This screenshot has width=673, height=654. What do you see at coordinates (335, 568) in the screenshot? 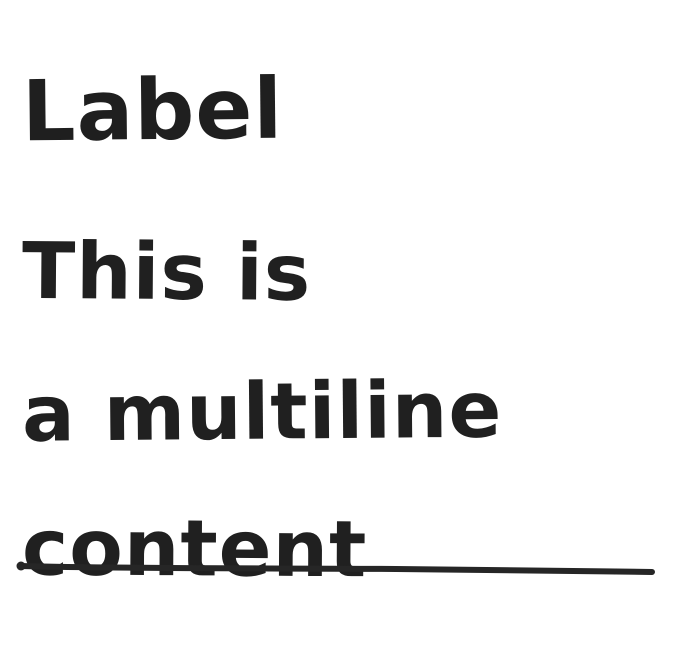
I see `field-underline` at bounding box center [335, 568].